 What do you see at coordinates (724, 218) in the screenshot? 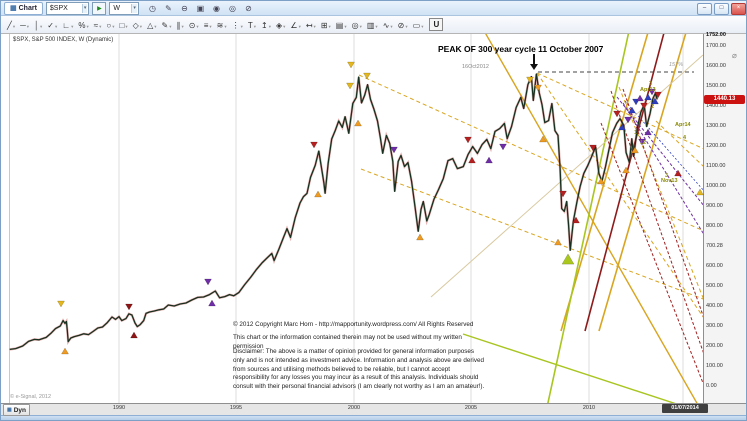
I see `price-axis` at bounding box center [724, 218].